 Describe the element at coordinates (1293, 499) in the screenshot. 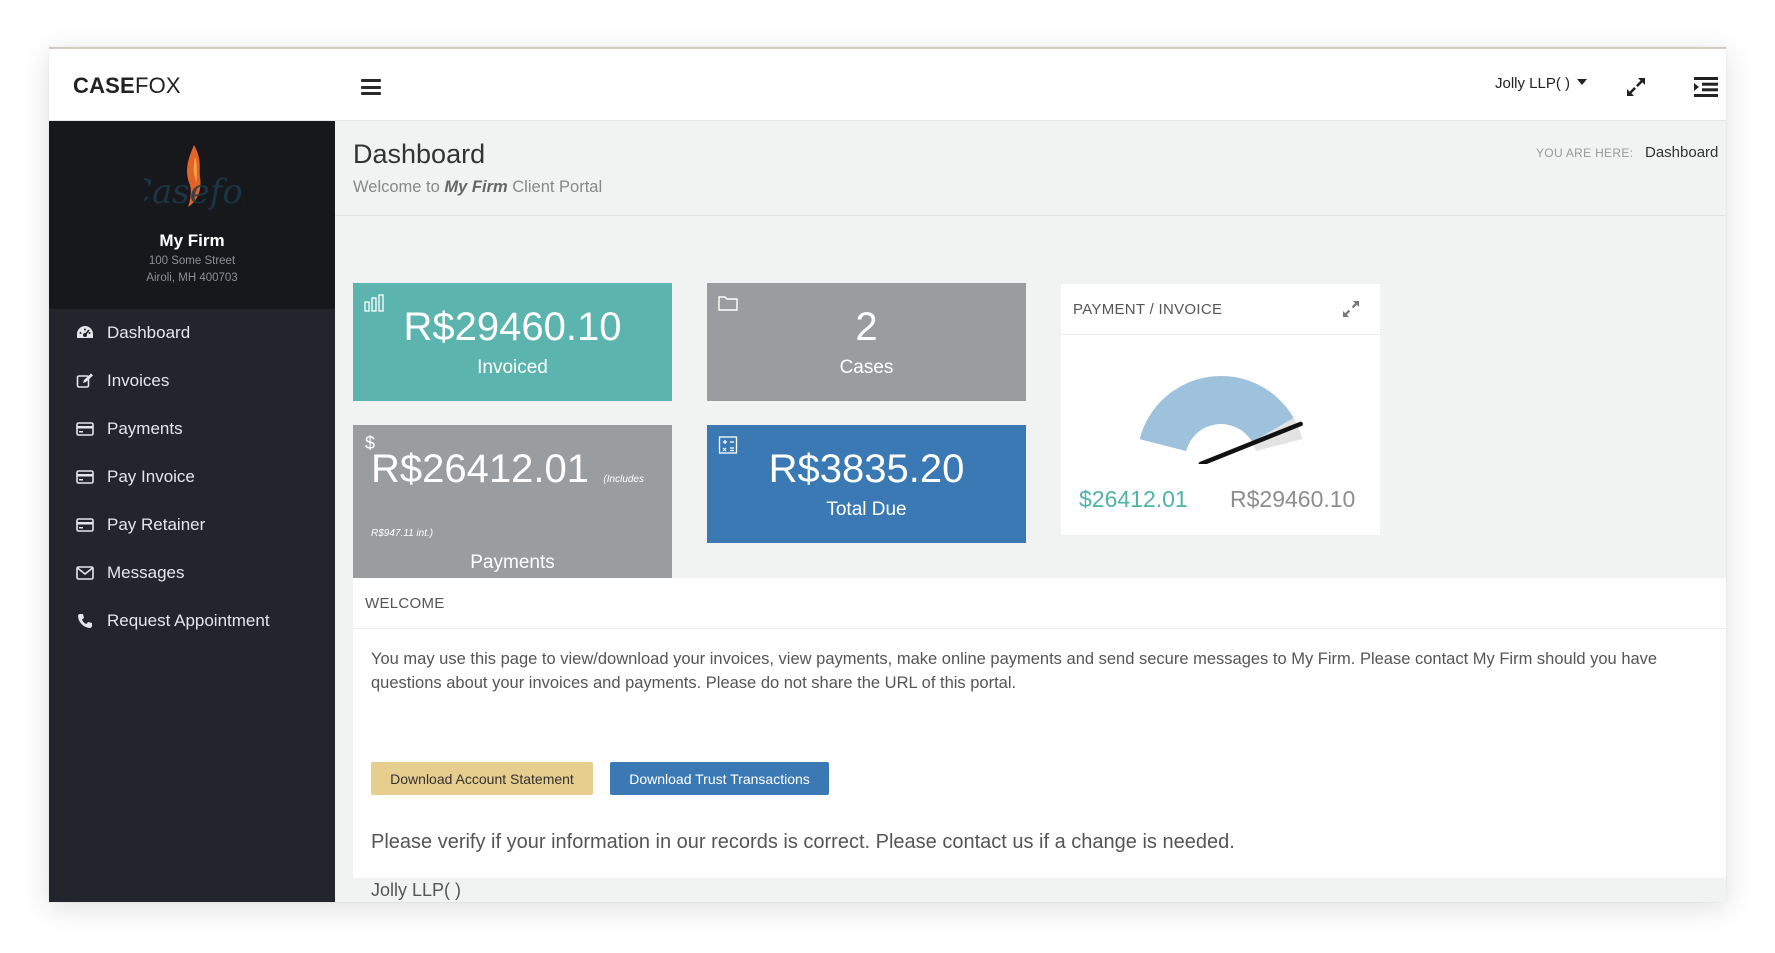

I see `gauge-invoice-value: R$29460.10` at that location.